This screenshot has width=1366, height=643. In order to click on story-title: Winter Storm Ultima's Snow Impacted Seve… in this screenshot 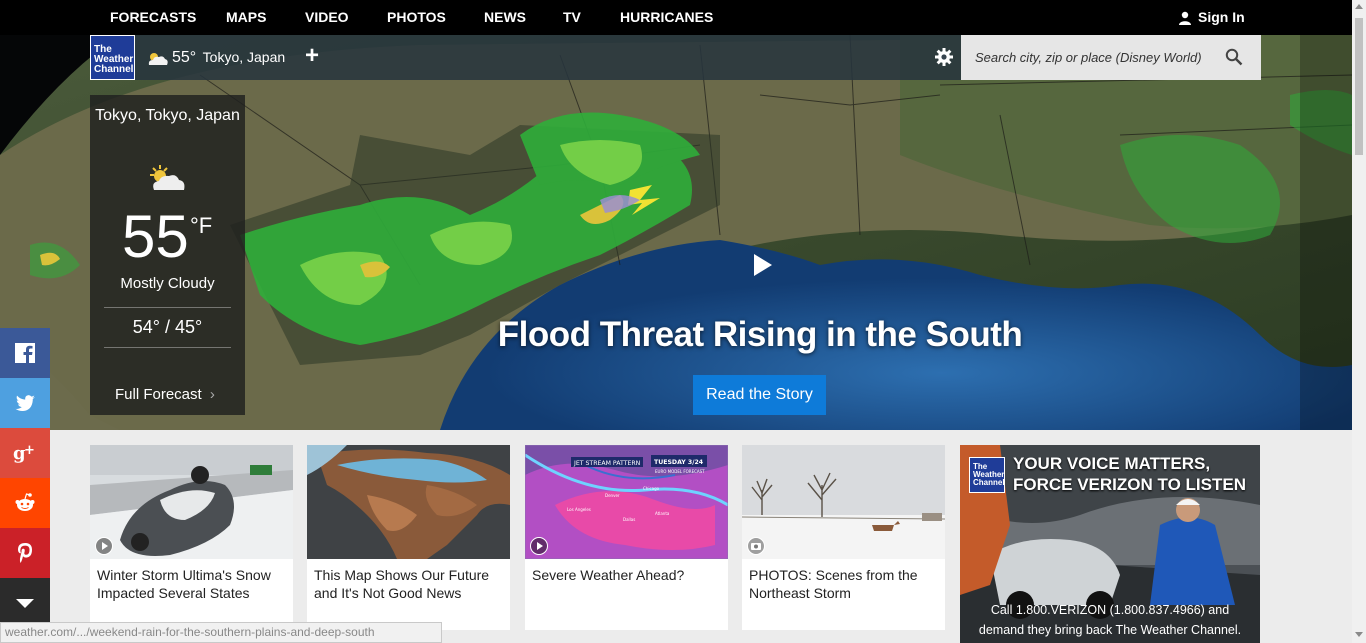, I will do `click(184, 584)`.